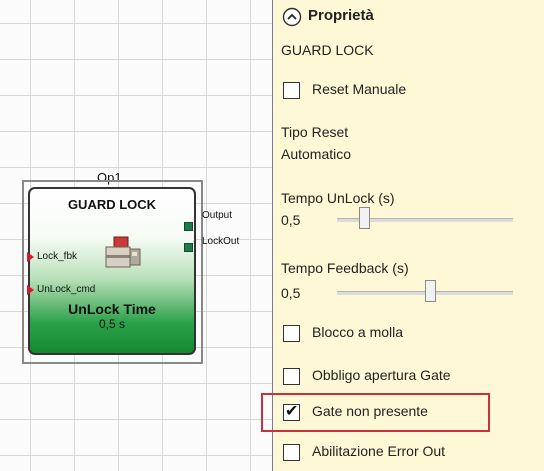 The height and width of the screenshot is (471, 544). I want to click on guard-lock-icon, so click(123, 252).